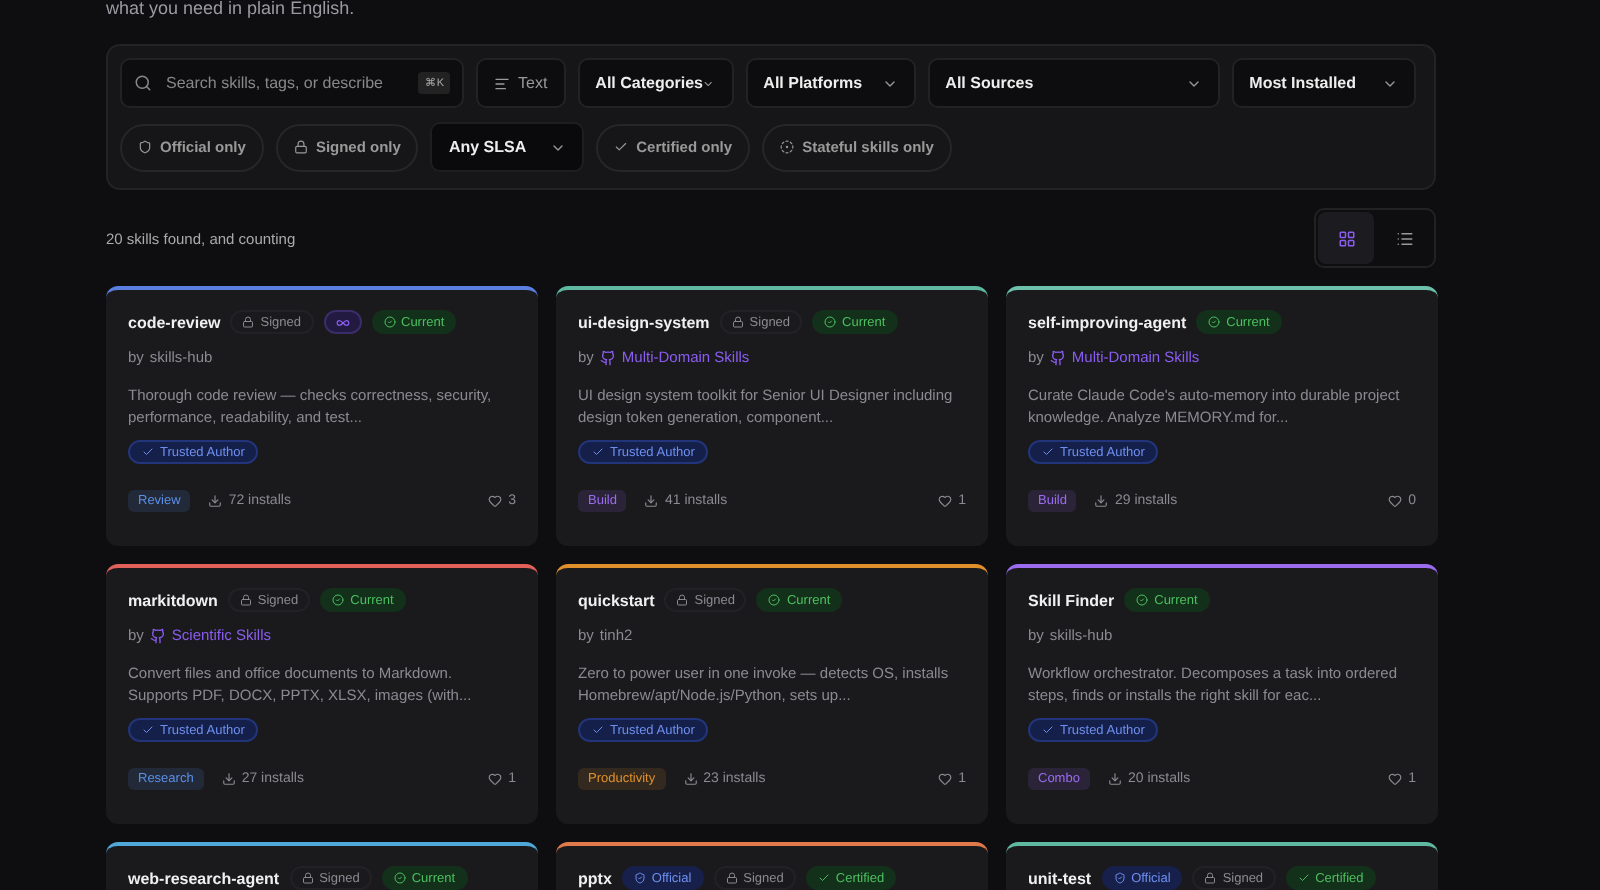 The image size is (1600, 890). I want to click on skill-title: pptx, so click(595, 878).